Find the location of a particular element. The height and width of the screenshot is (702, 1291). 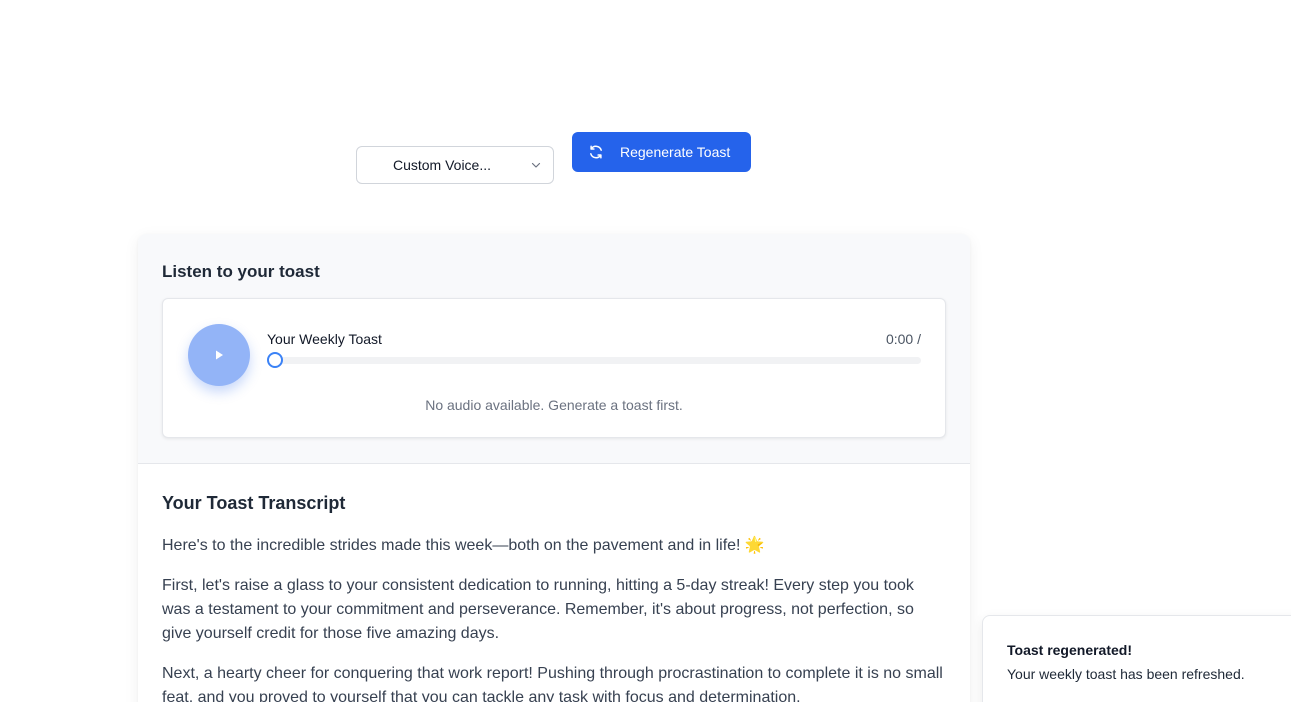

progress-knob is located at coordinates (275, 360).